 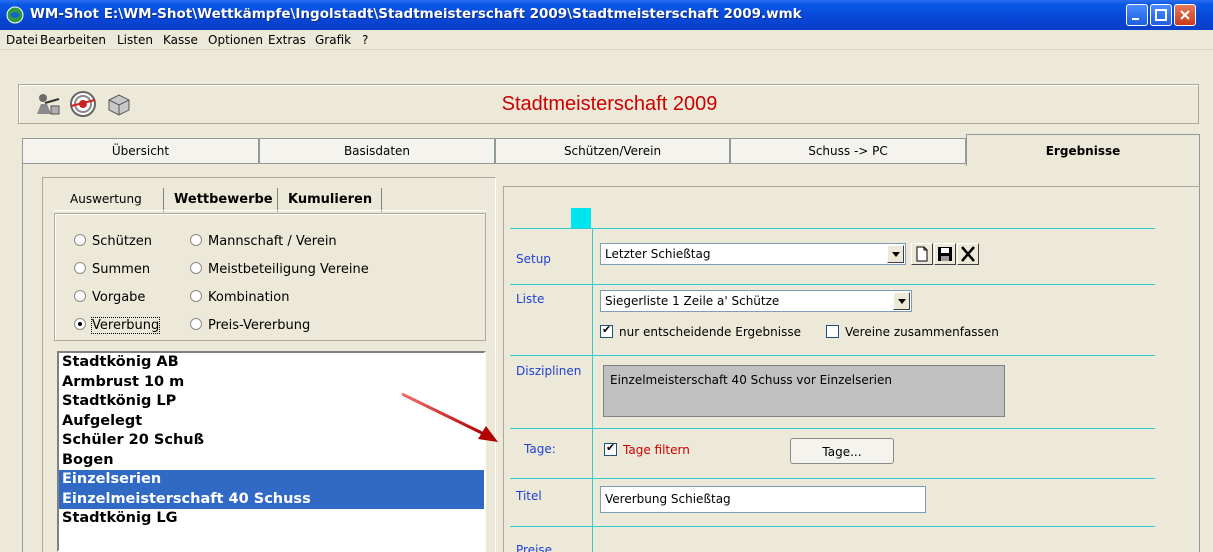 I want to click on competition-title: Stadtmeisterschaft 2009, so click(x=609, y=104).